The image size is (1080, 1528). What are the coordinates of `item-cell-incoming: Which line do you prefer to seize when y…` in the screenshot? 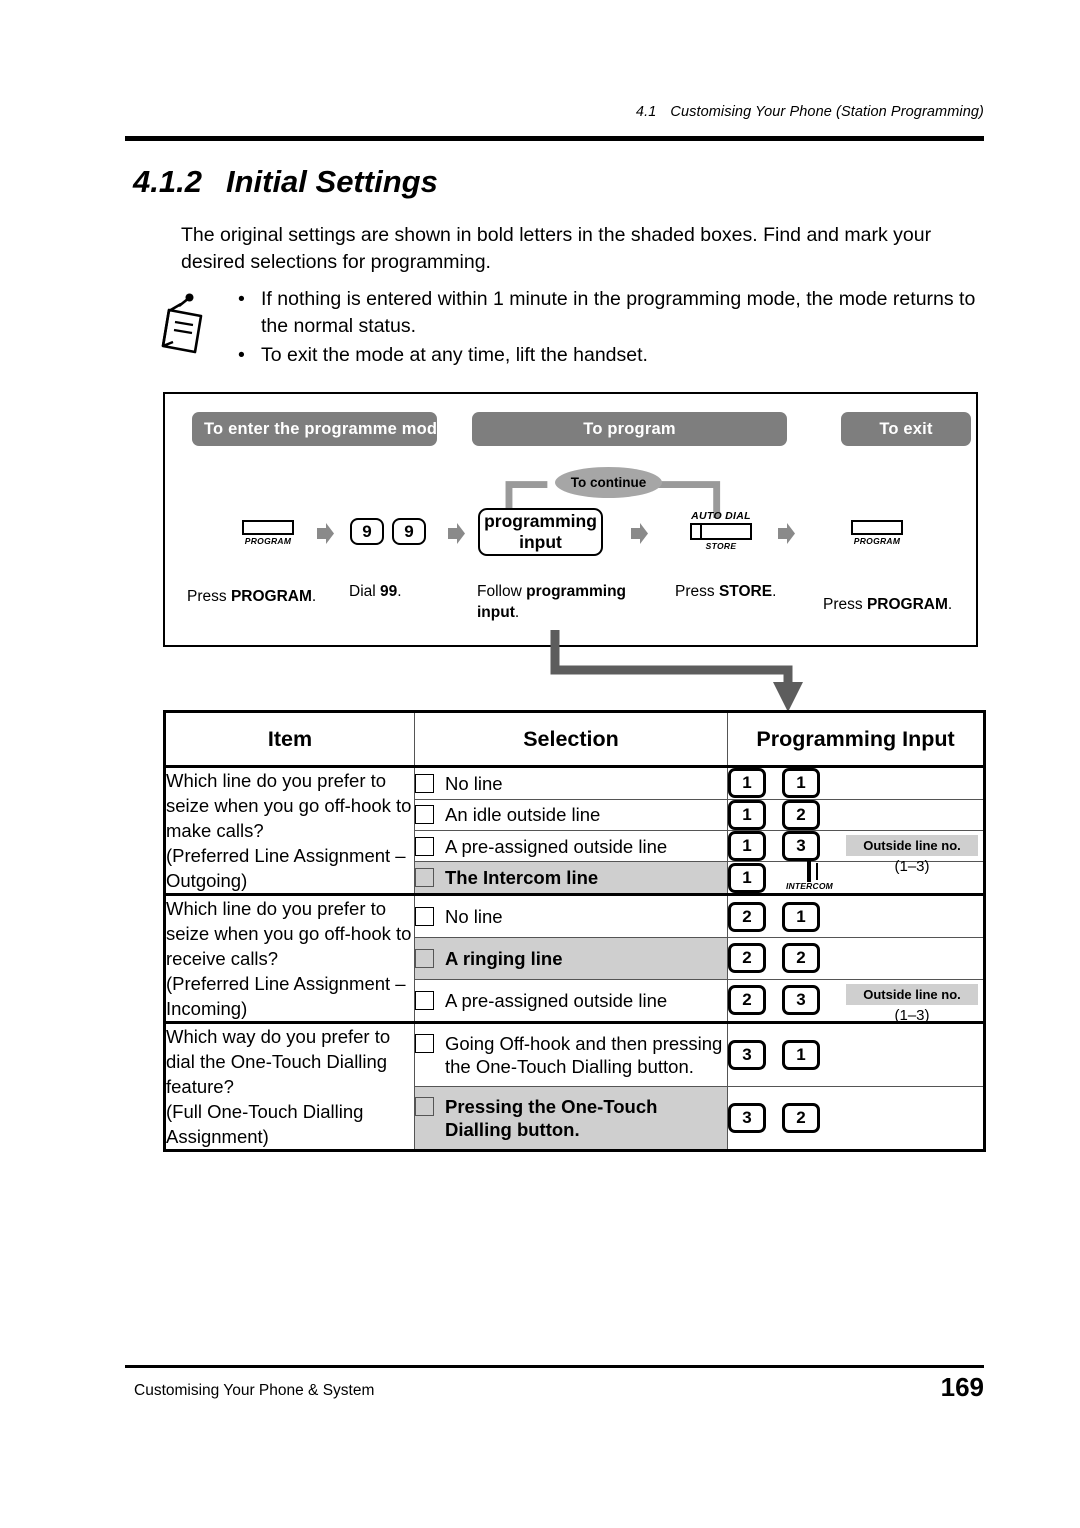 It's located at (289, 959).